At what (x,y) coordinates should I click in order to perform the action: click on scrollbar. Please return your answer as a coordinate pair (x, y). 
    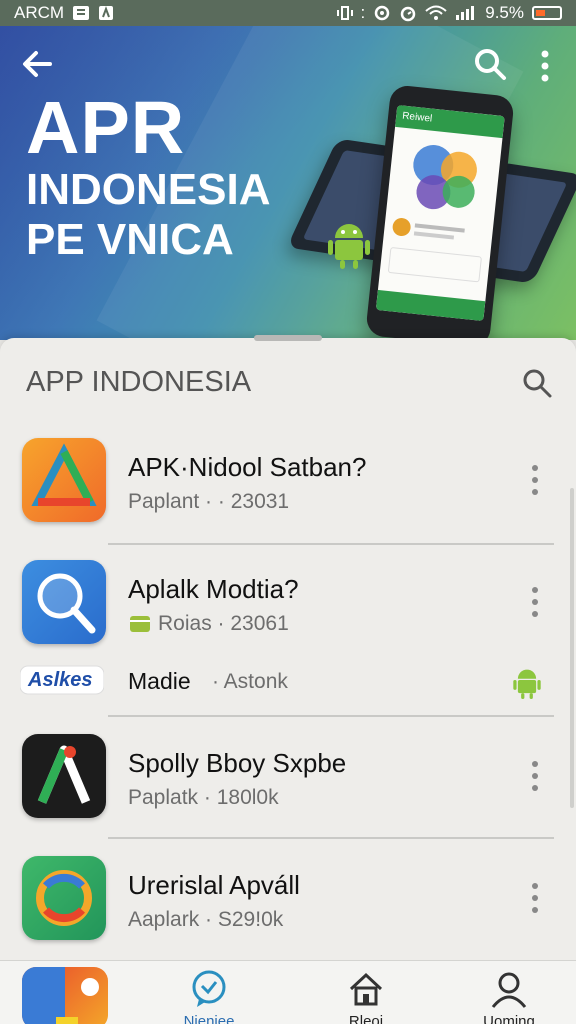
    Looking at the image, I should click on (572, 648).